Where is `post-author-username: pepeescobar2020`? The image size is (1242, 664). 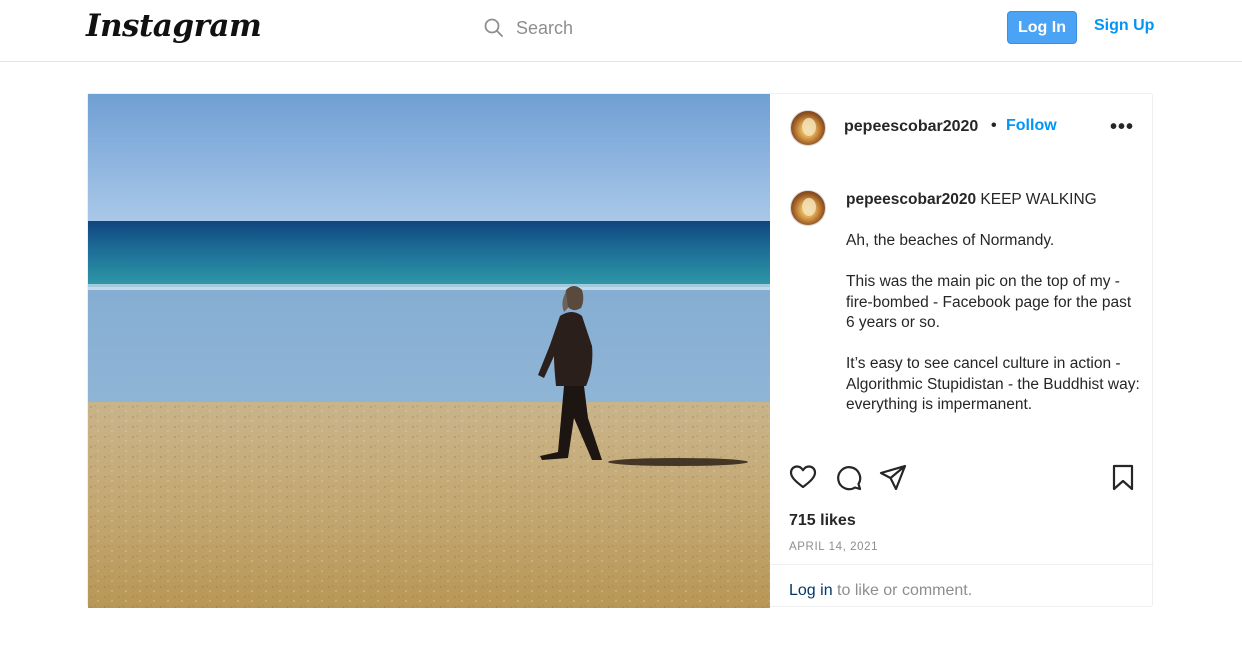
post-author-username: pepeescobar2020 is located at coordinates (911, 127).